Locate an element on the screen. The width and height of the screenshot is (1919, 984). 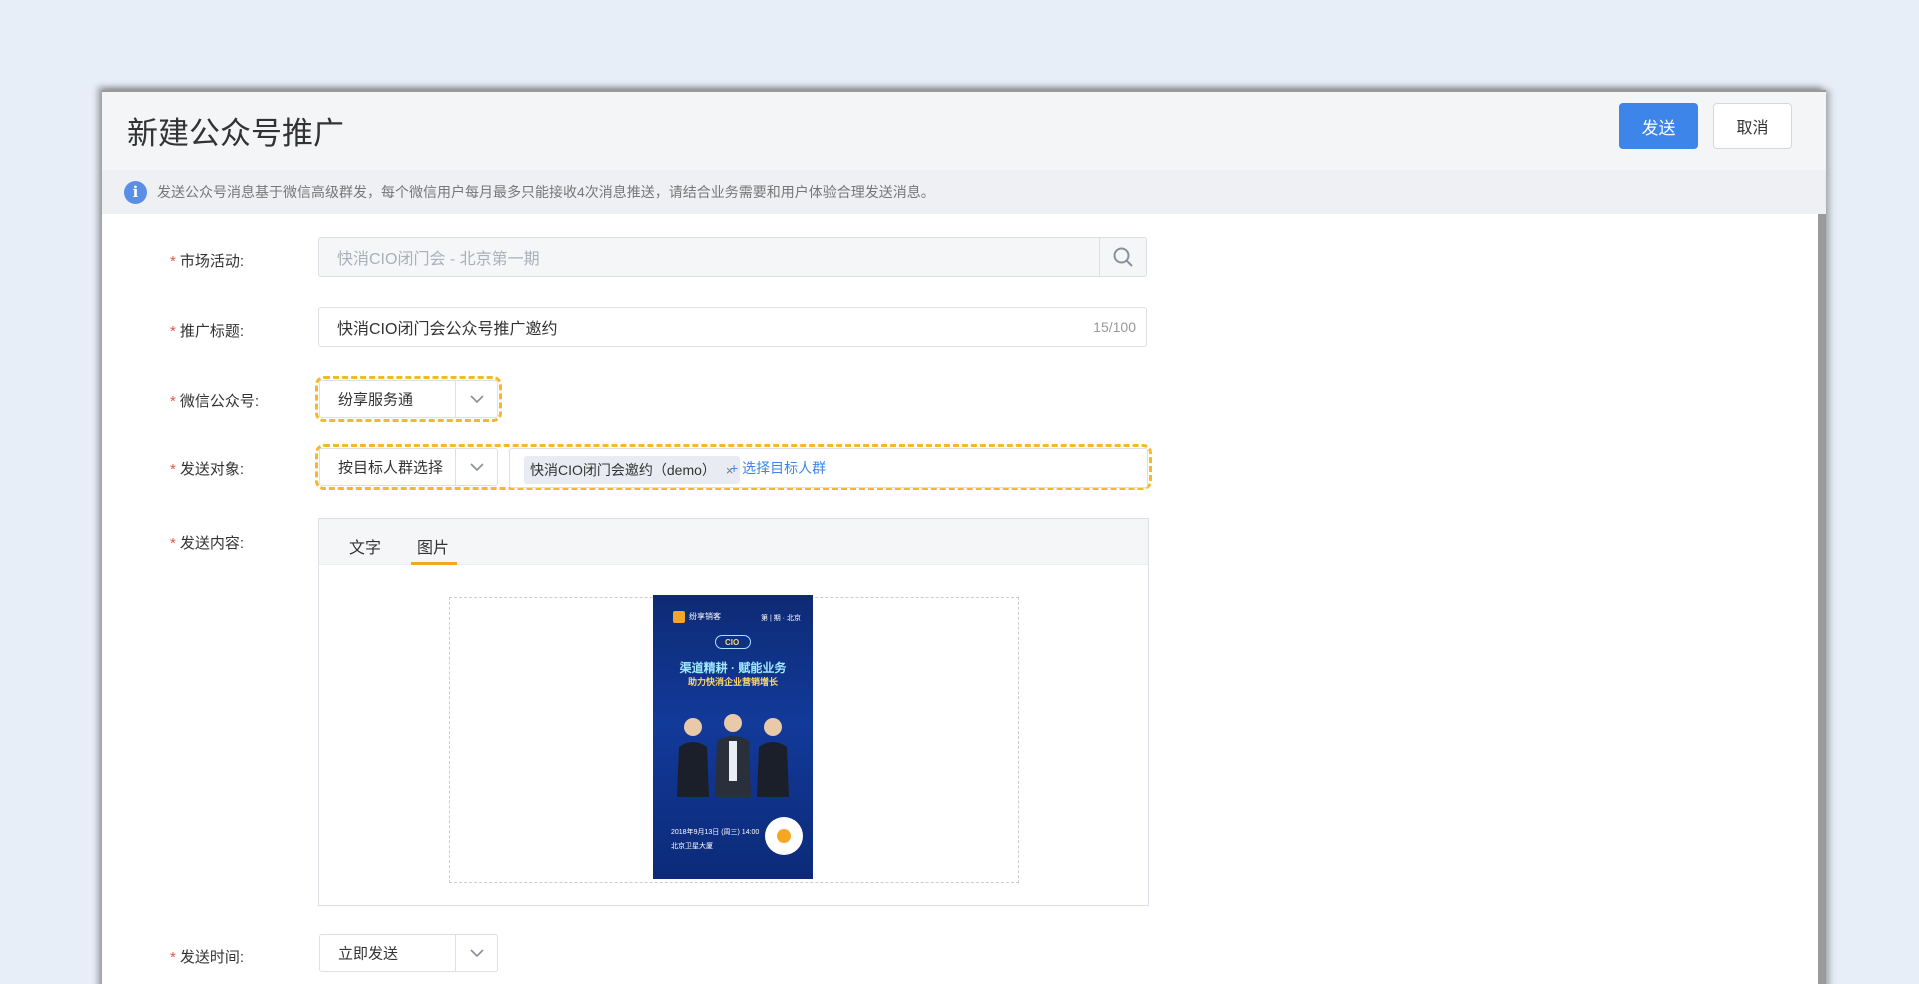
marketing-activity-input: 快消CIO闭门会 - 北京第一期 is located at coordinates (732, 257).